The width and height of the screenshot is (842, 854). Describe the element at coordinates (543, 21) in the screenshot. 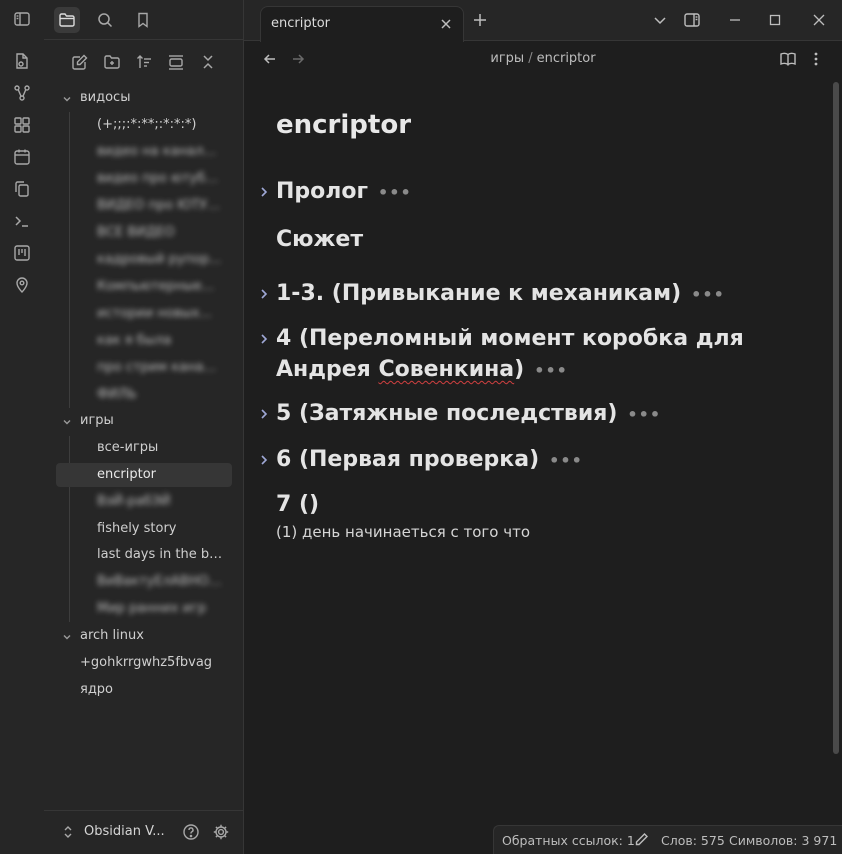

I see `tab-bar: encriptor` at that location.